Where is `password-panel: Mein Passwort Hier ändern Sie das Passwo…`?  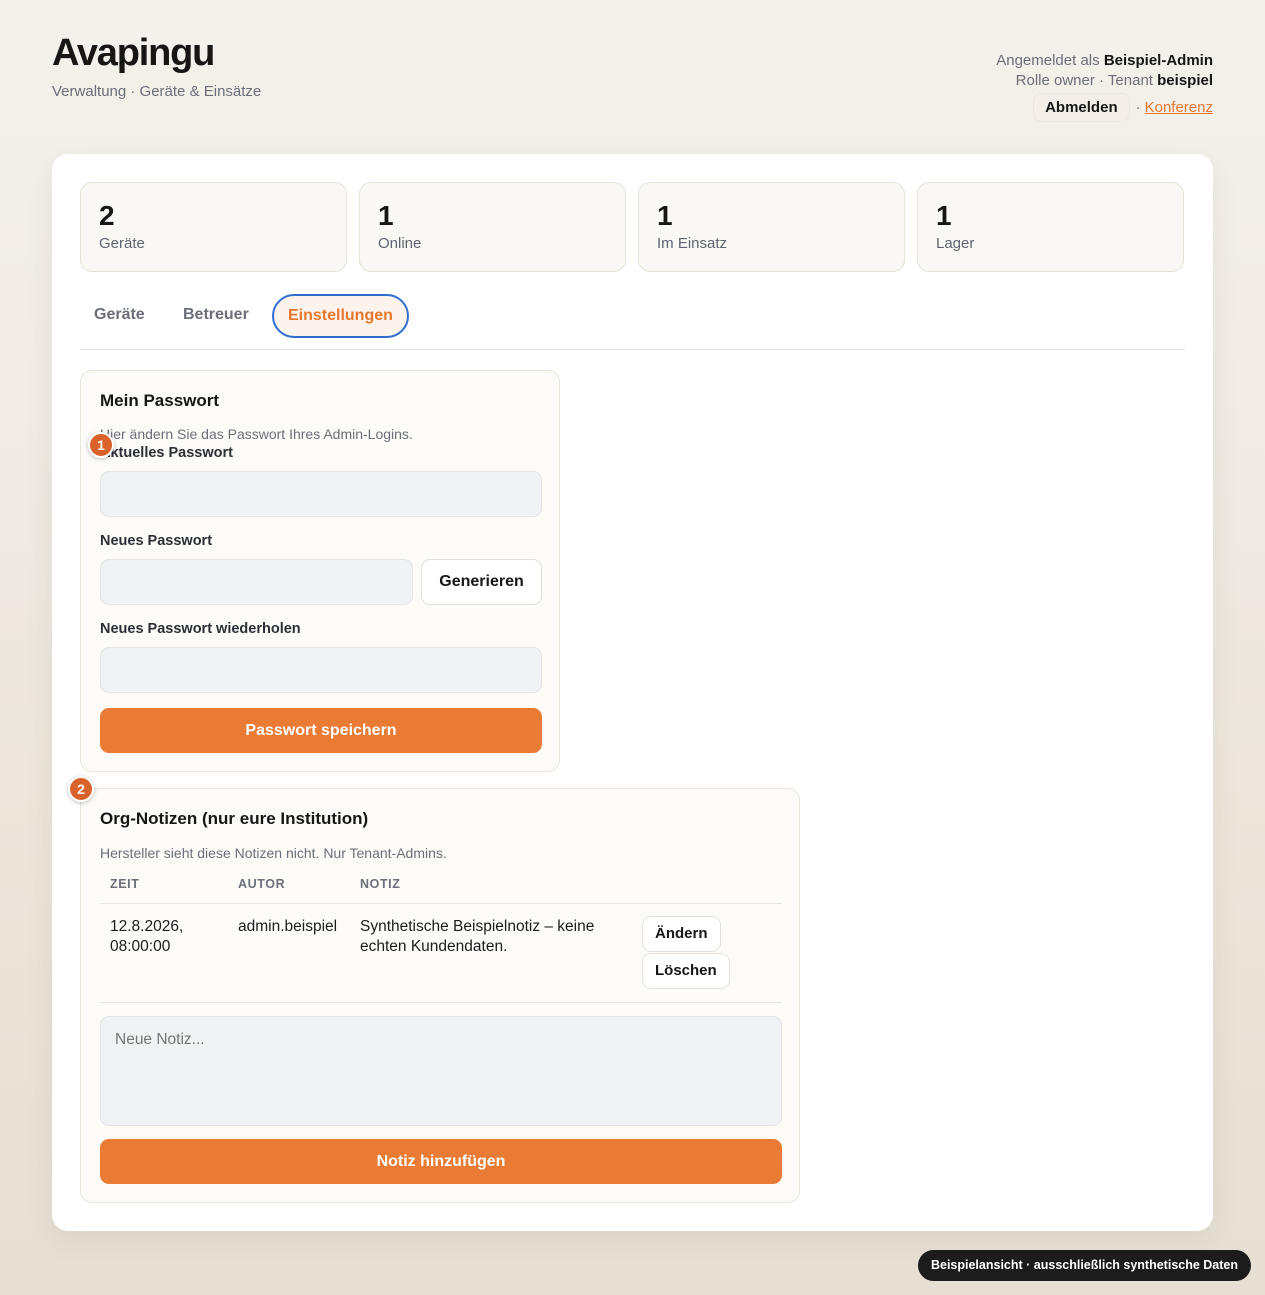 password-panel: Mein Passwort Hier ändern Sie das Passwo… is located at coordinates (320, 571).